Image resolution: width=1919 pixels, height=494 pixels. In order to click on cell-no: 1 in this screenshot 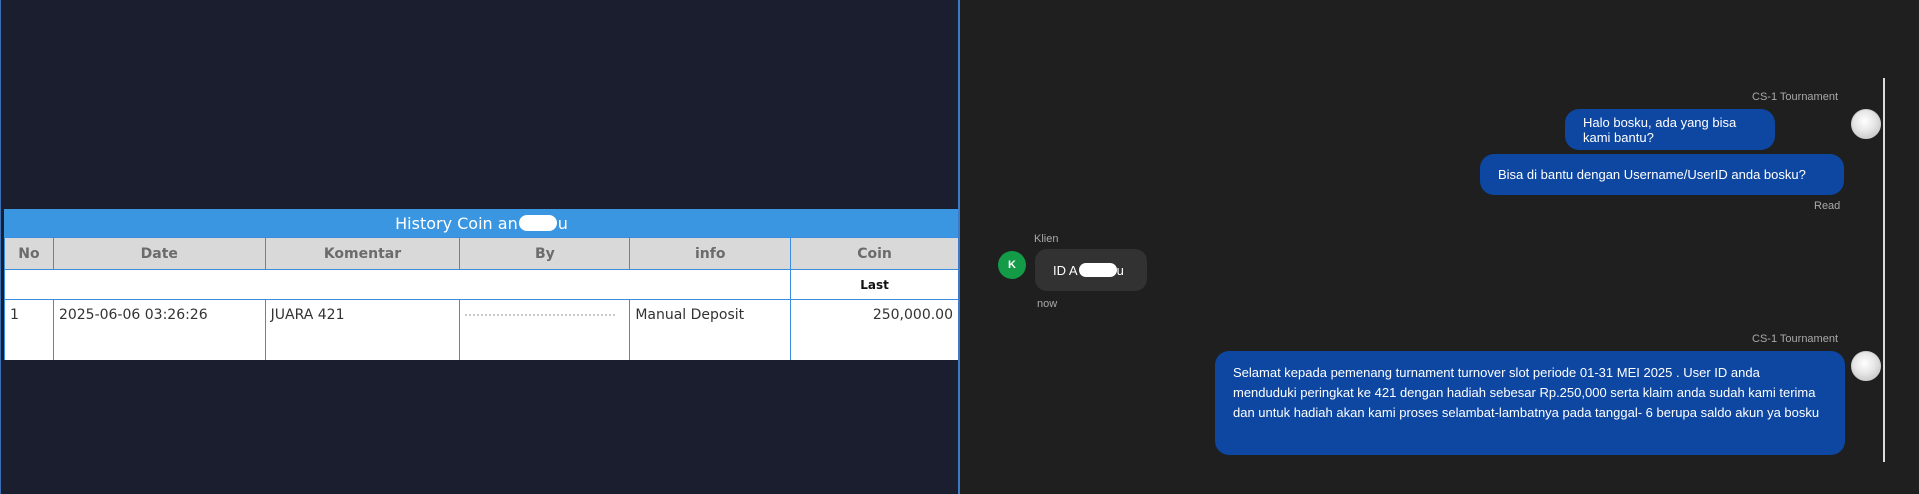, I will do `click(29, 314)`.